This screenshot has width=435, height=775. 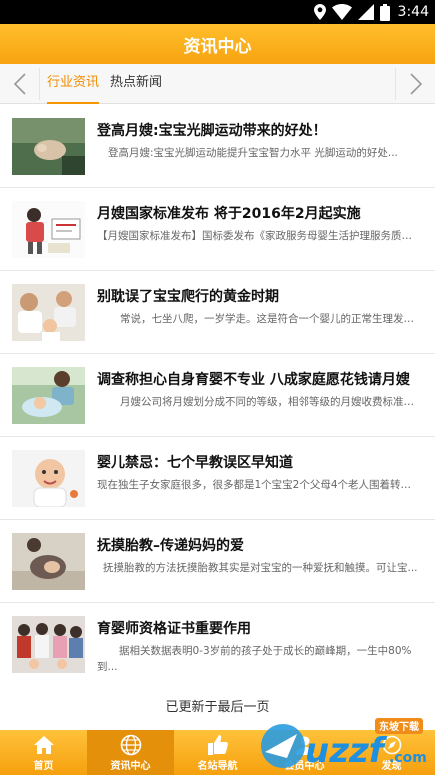 What do you see at coordinates (384, 12) in the screenshot?
I see `battery-icon` at bounding box center [384, 12].